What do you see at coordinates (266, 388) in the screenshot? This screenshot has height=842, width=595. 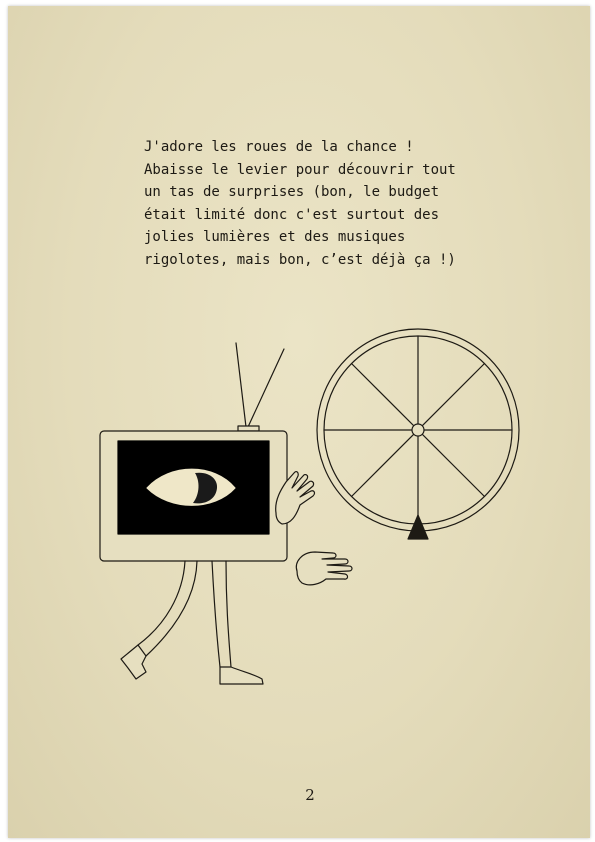 I see `antenna-right` at bounding box center [266, 388].